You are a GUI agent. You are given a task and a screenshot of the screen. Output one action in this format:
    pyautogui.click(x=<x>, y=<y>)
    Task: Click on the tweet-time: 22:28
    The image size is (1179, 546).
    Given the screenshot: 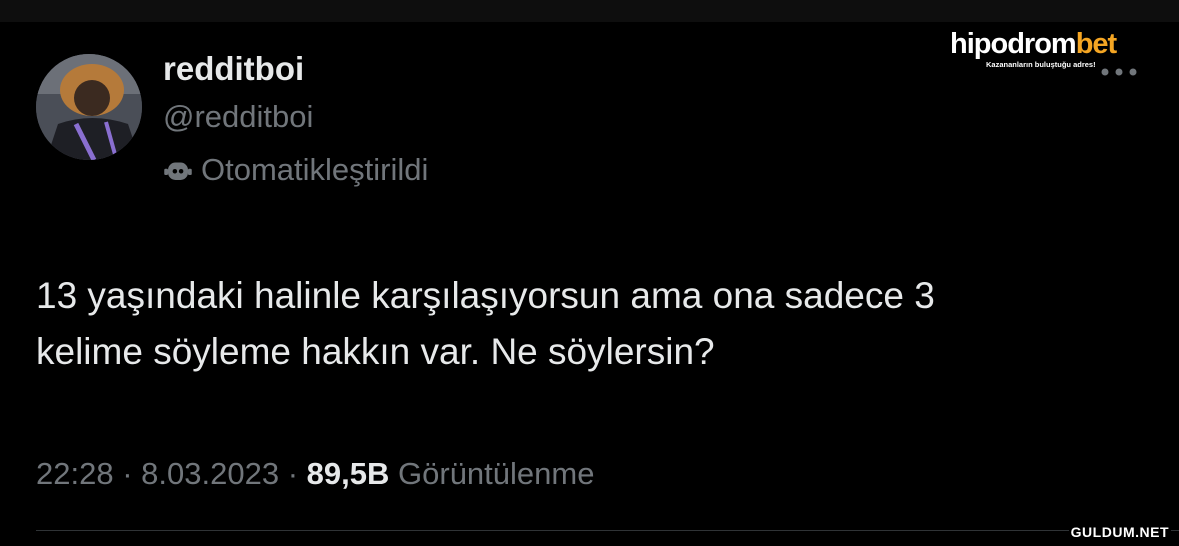 What is the action you would take?
    pyautogui.click(x=75, y=473)
    